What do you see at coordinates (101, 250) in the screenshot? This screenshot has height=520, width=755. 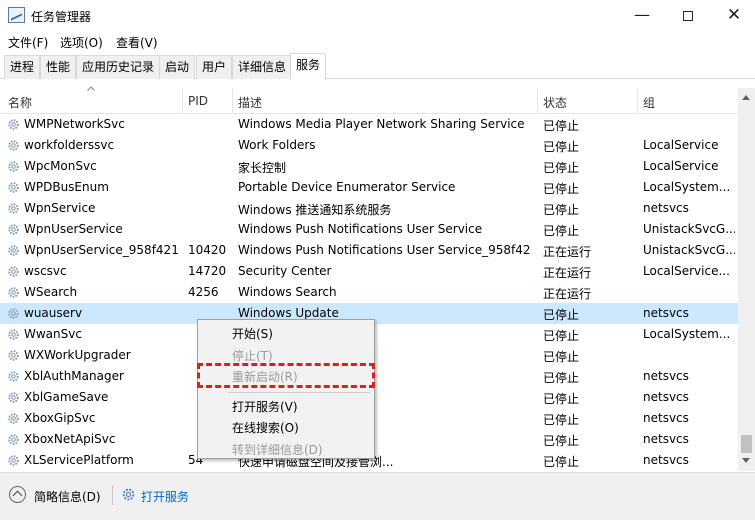 I see `service-name: WpnUserService_958f421c` at bounding box center [101, 250].